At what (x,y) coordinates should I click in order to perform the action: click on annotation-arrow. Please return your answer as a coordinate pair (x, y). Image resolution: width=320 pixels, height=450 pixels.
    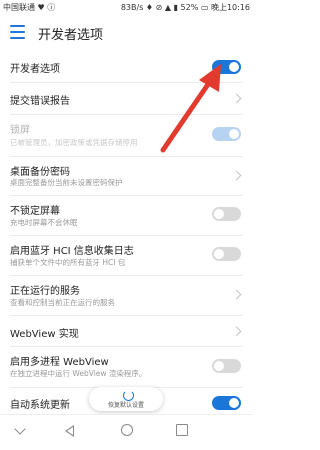
    Looking at the image, I should click on (190, 108).